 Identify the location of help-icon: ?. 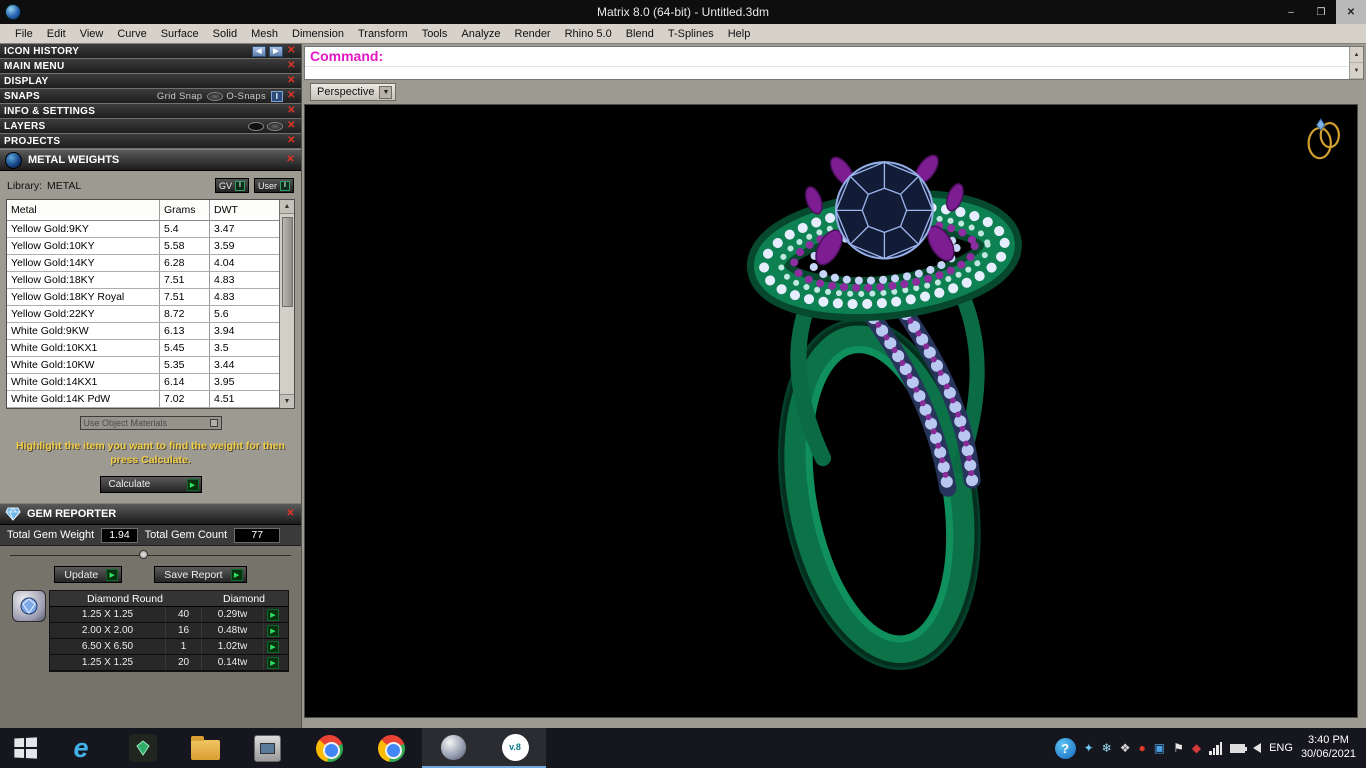
(1065, 748).